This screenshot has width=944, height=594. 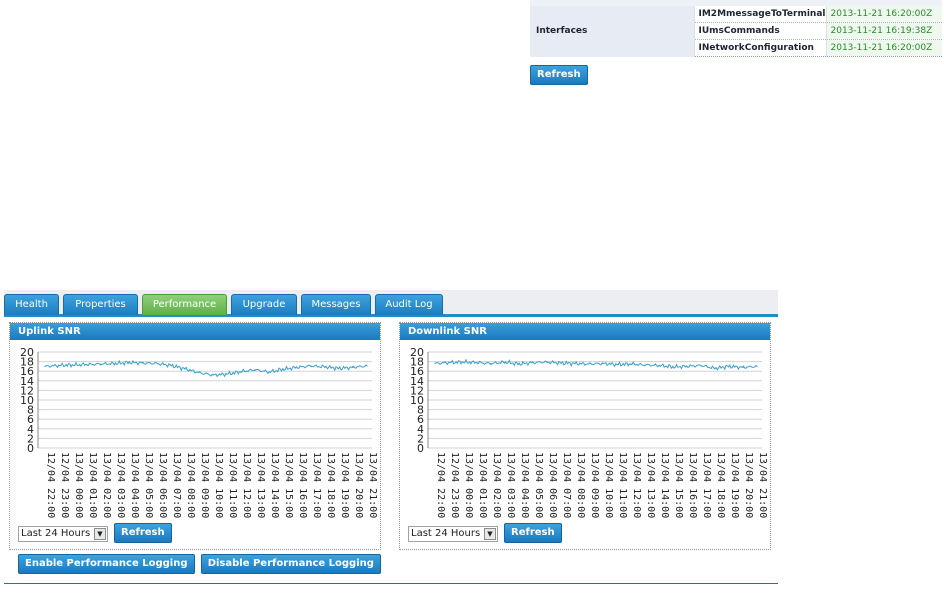 I want to click on x-tick-label: 13/04 17:00, so click(x=706, y=485).